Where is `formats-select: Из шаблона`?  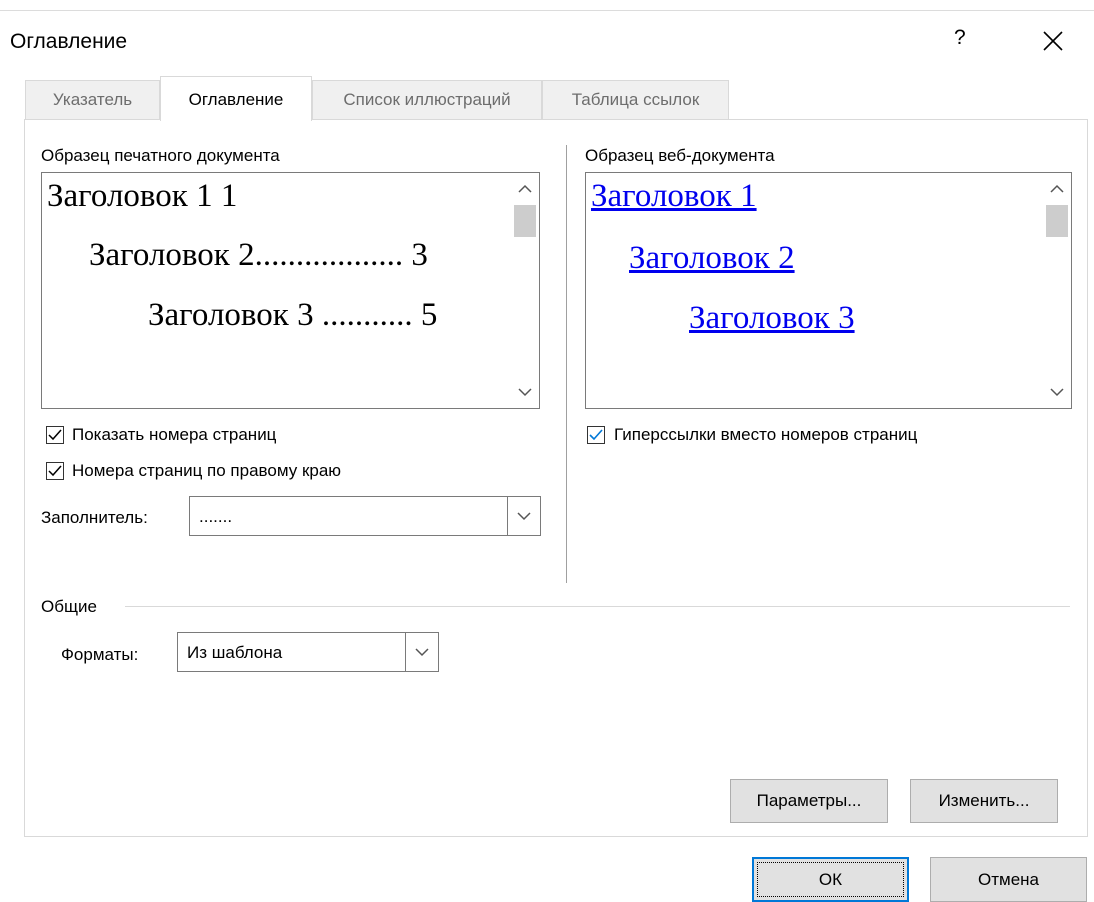 formats-select: Из шаблона is located at coordinates (308, 652).